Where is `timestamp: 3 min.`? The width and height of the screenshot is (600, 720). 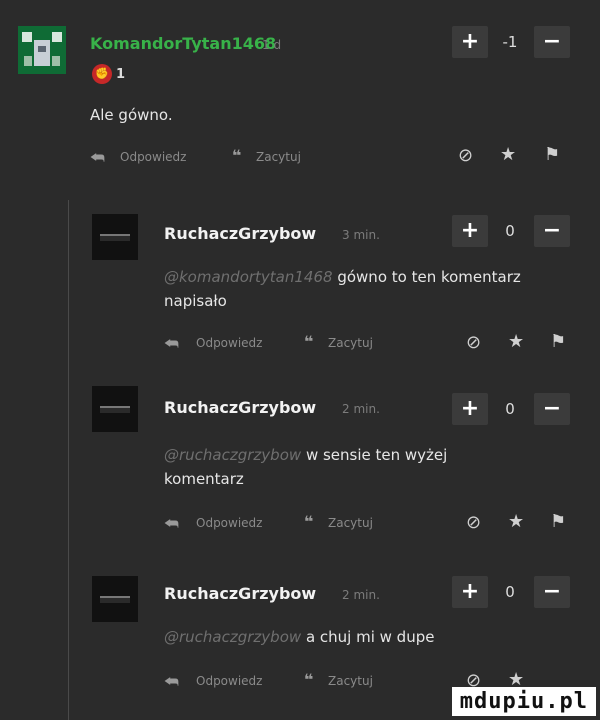
timestamp: 3 min. is located at coordinates (361, 235).